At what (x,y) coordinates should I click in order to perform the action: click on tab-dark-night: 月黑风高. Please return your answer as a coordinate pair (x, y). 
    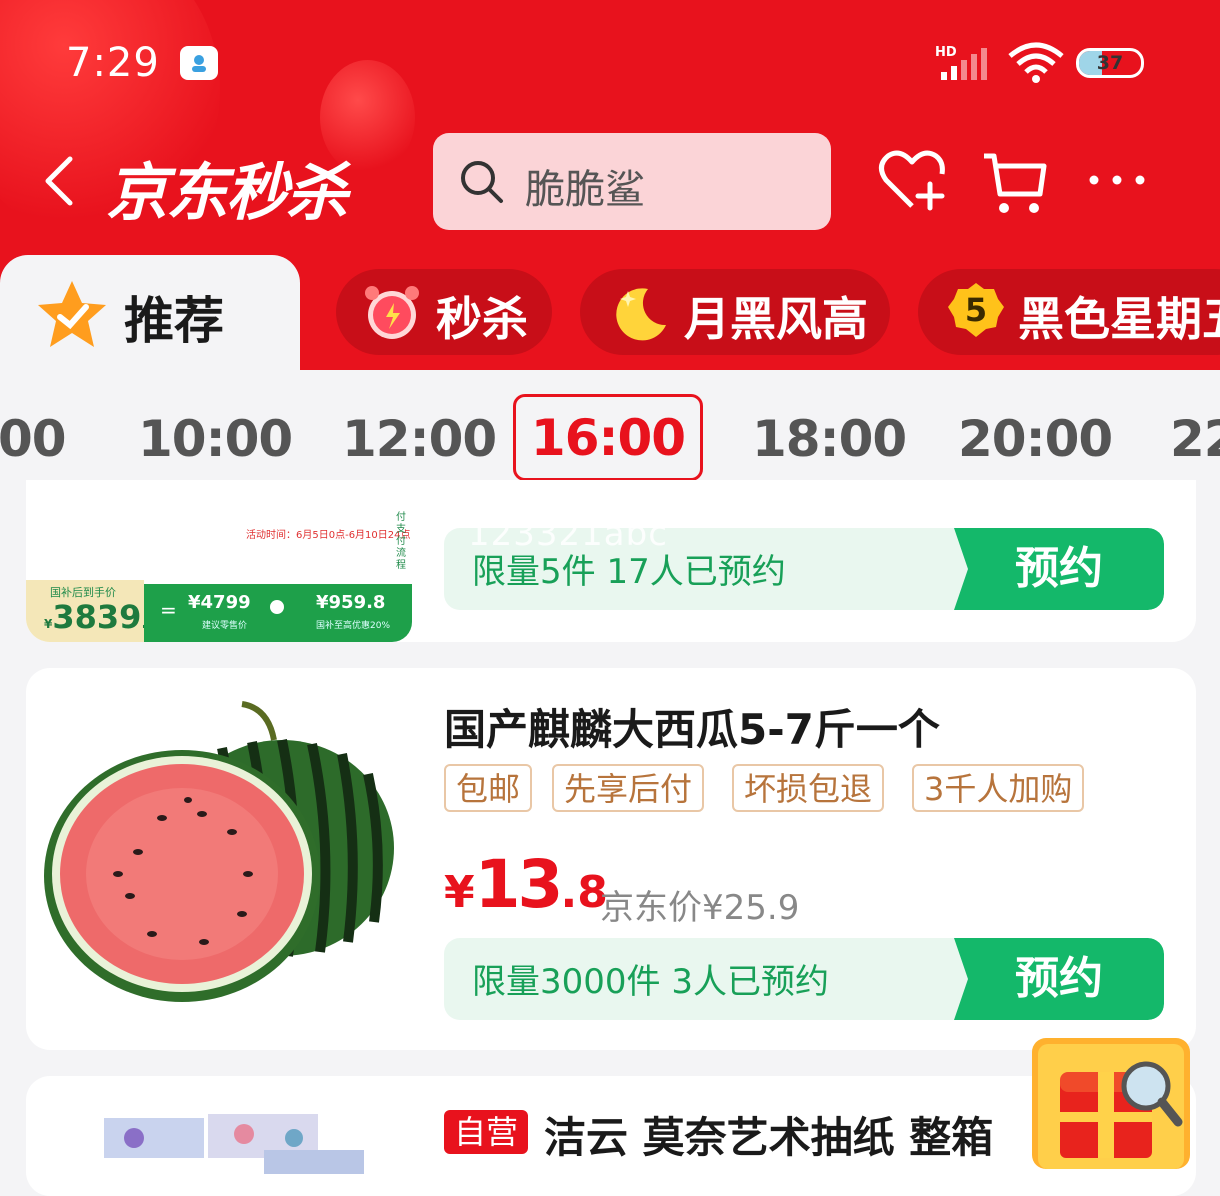
    Looking at the image, I should click on (735, 312).